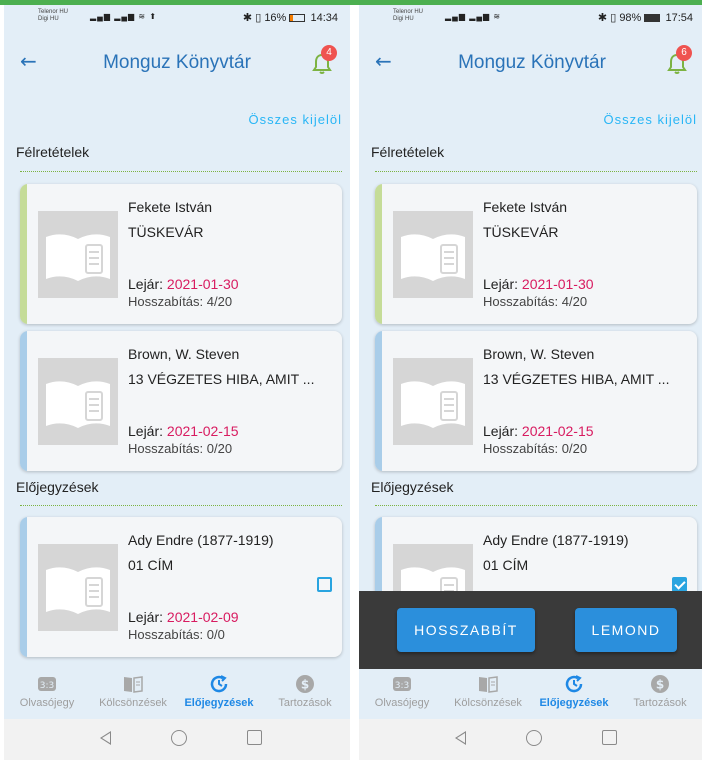 The image size is (702, 760). I want to click on battery-percent: 16%, so click(275, 18).